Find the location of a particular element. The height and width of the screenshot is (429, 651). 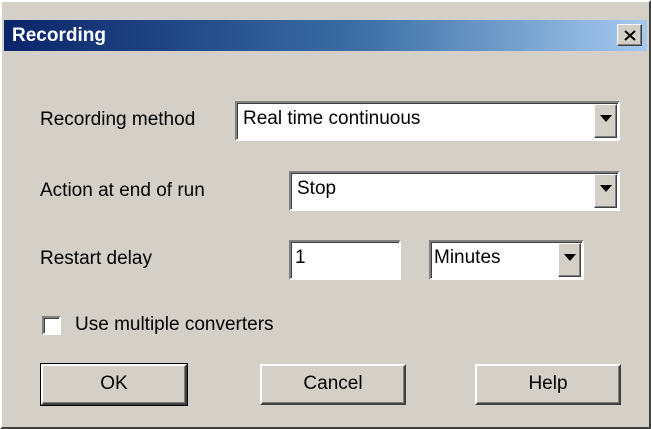

recording-method-dropdown-button is located at coordinates (605, 121).